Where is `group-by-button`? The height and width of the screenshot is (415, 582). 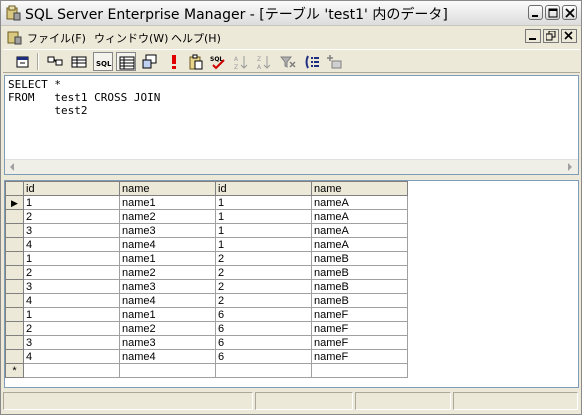 group-by-button is located at coordinates (312, 61).